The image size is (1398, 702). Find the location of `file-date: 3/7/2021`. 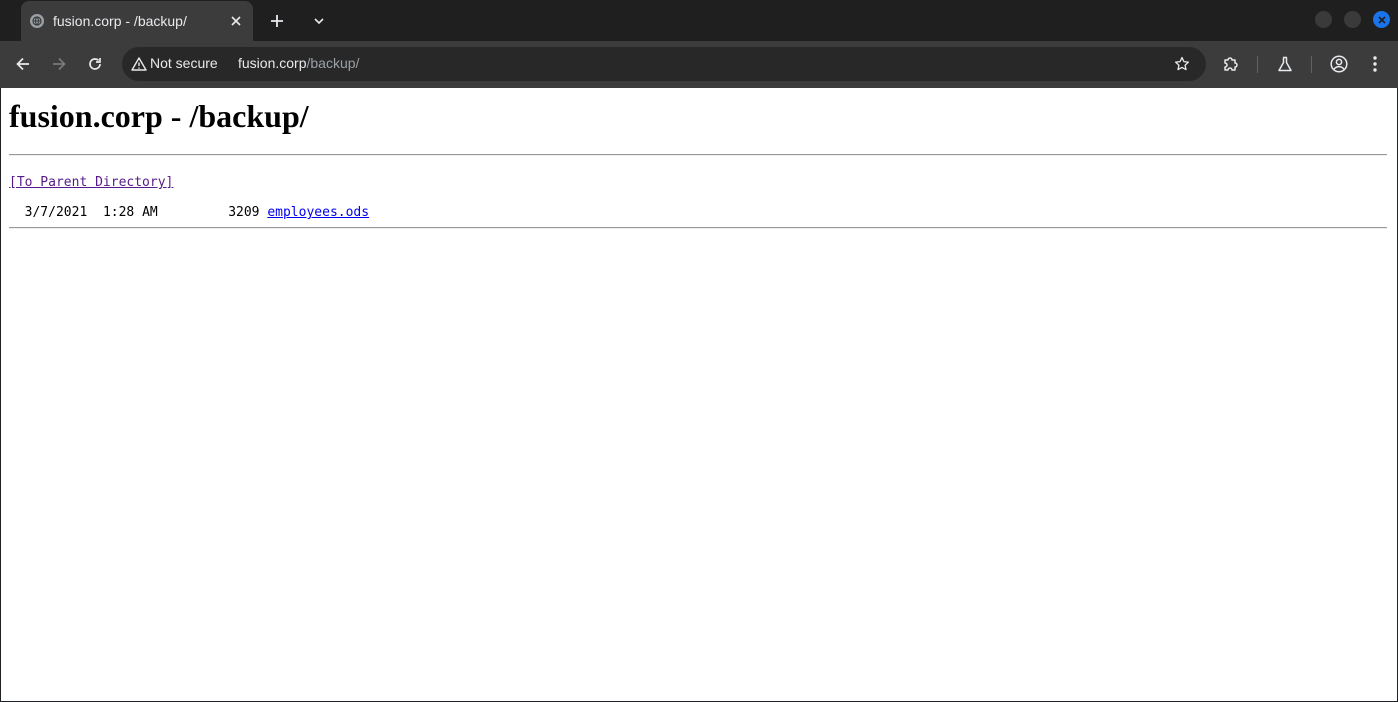

file-date: 3/7/2021 is located at coordinates (56, 212).